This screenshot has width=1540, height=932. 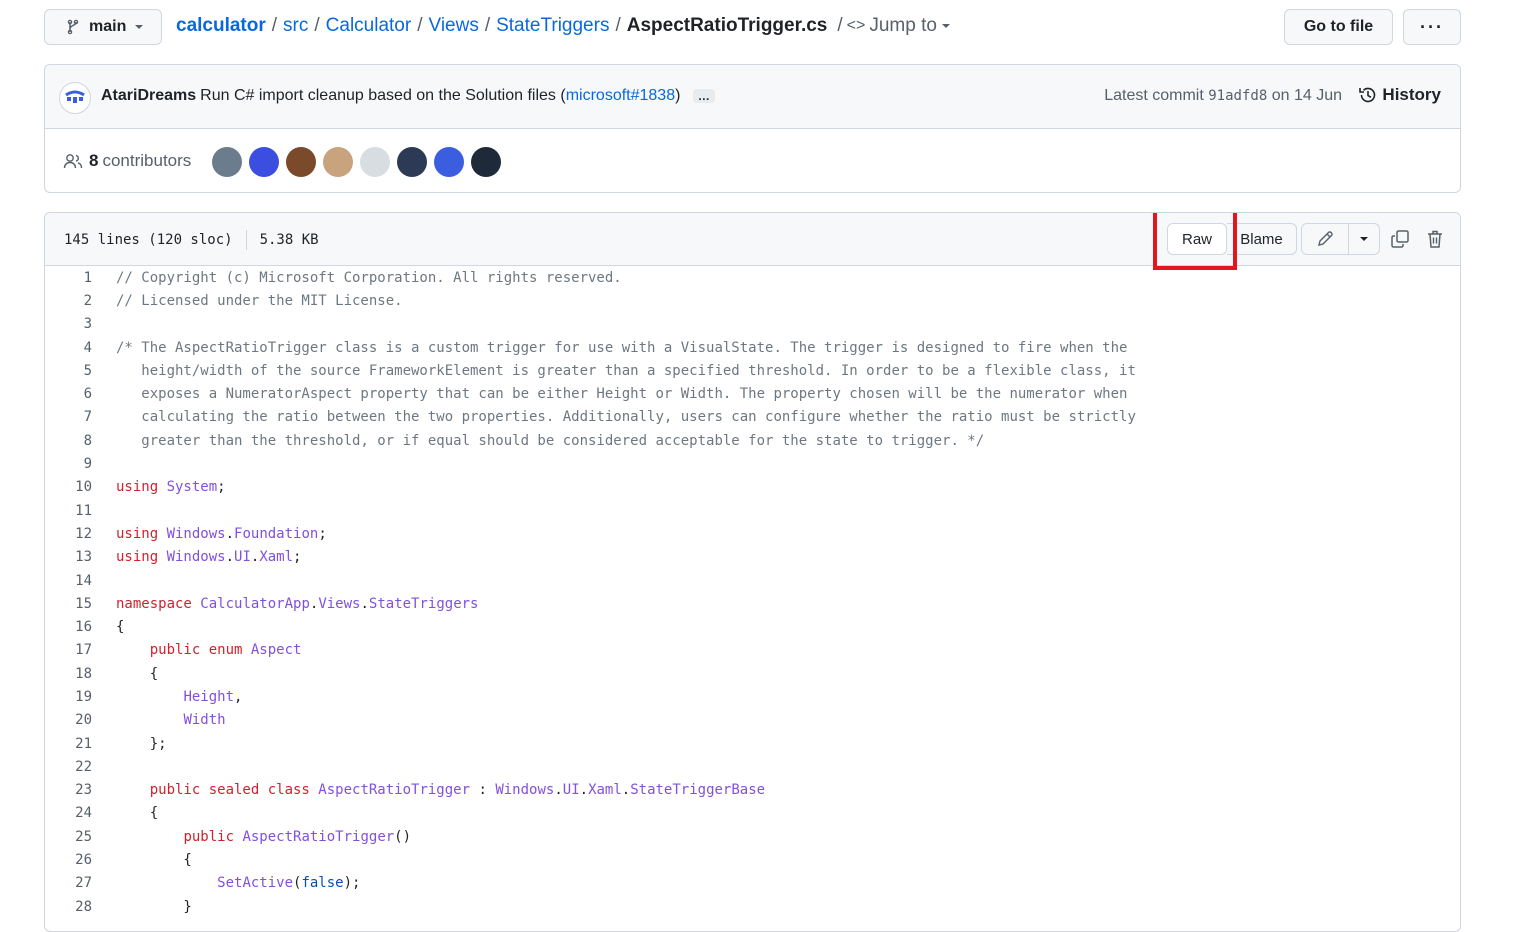 I want to click on line-number: 25, so click(x=68, y=837).